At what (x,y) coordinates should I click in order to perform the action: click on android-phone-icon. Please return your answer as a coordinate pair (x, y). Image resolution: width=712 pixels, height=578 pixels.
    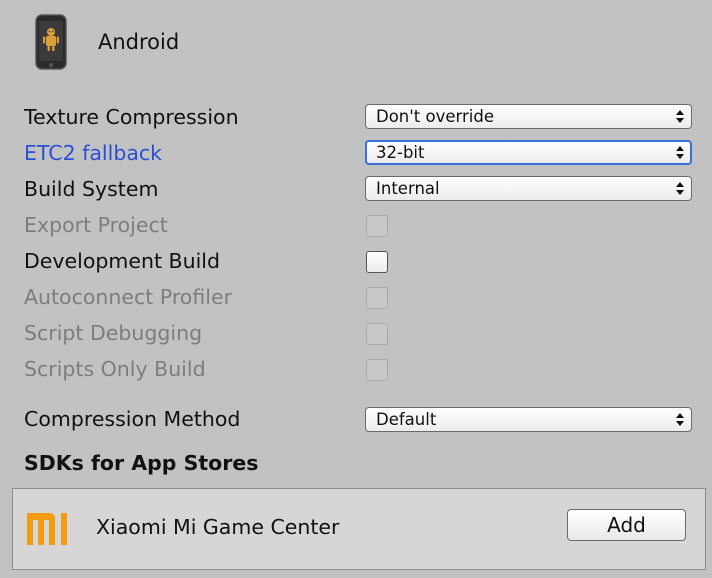
    Looking at the image, I should click on (51, 42).